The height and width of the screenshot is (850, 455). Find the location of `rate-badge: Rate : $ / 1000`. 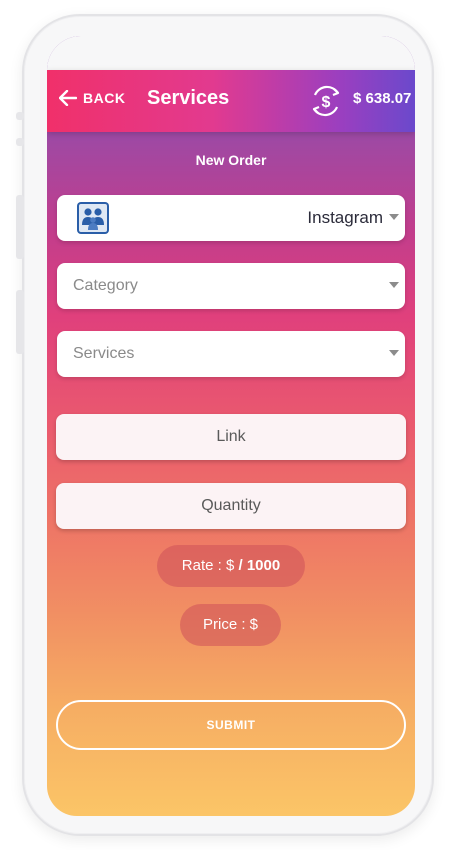

rate-badge: Rate : $ / 1000 is located at coordinates (231, 566).